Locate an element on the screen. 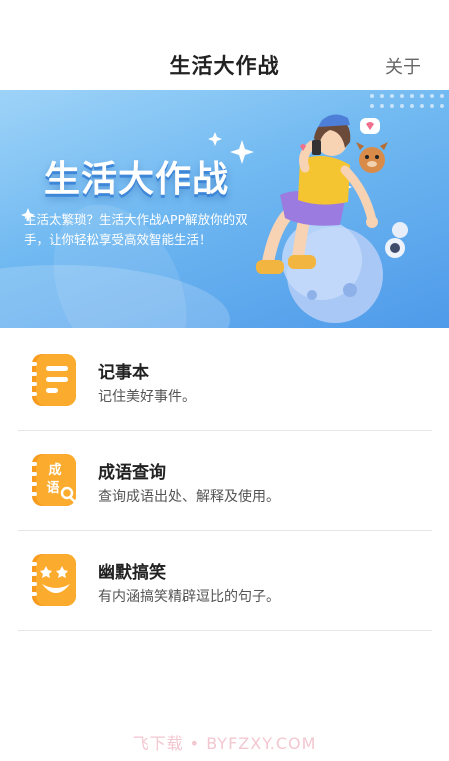 This screenshot has height=761, width=449. banner-description: 生活太繁琐？生活大作战APP解放你的双手，让你轻松享受高效智能生活！ is located at coordinates (136, 229).